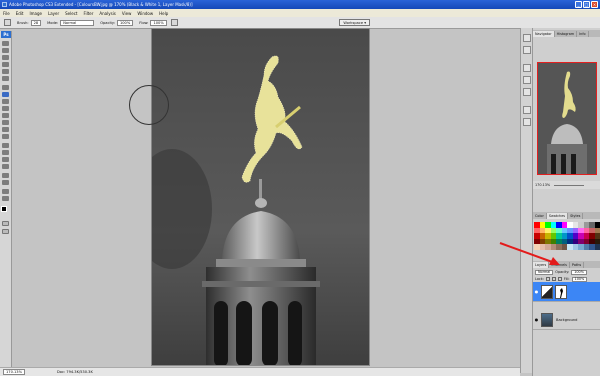 The width and height of the screenshot is (600, 376). I want to click on lock-position-icon, so click(559, 279).